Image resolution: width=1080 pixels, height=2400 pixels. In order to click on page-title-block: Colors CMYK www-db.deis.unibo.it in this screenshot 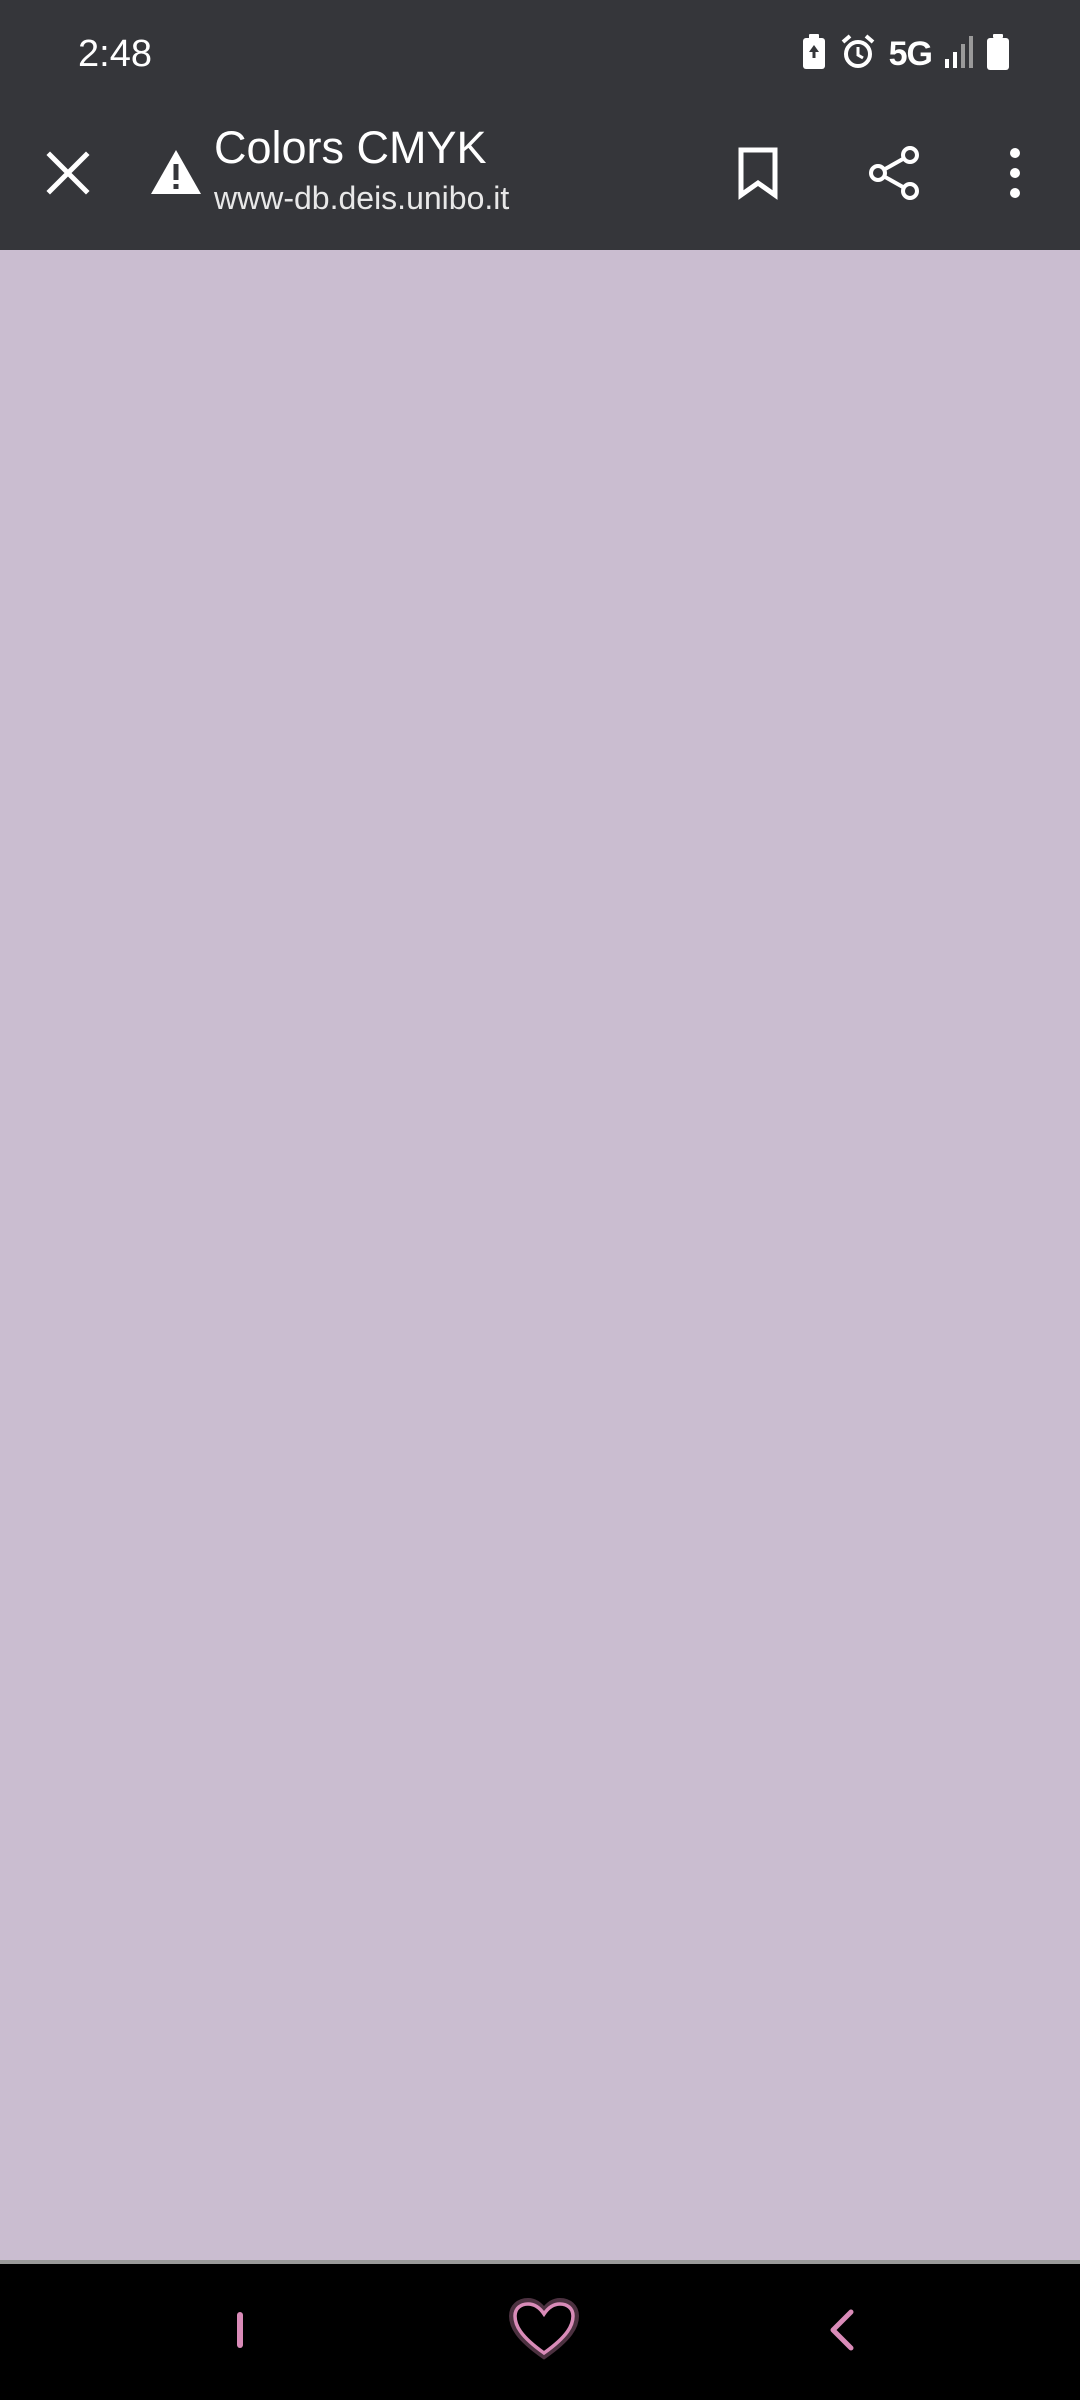, I will do `click(454, 168)`.